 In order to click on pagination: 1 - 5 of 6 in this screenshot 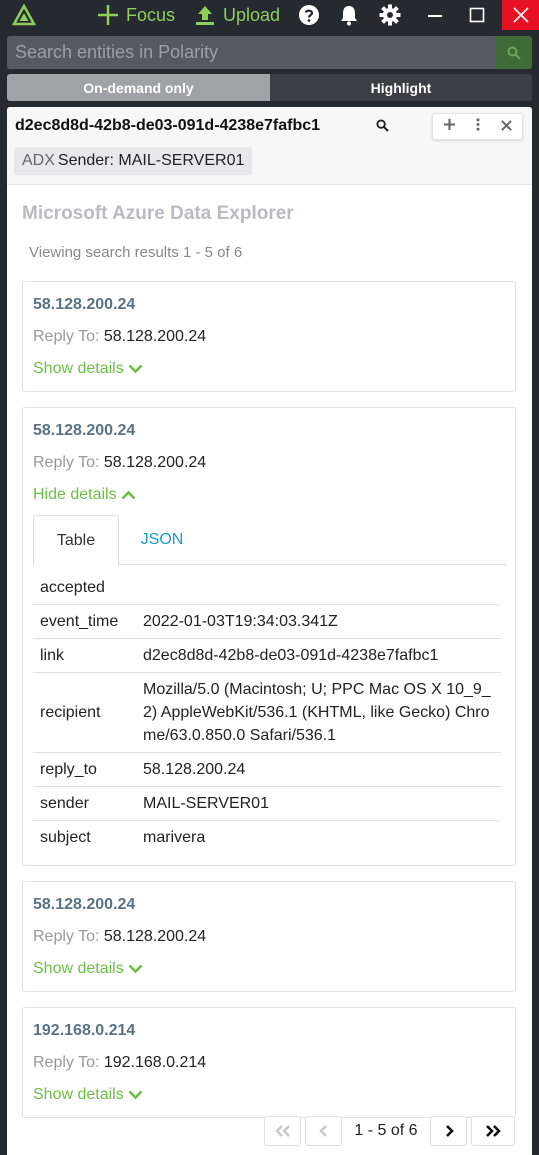, I will do `click(389, 1131)`.